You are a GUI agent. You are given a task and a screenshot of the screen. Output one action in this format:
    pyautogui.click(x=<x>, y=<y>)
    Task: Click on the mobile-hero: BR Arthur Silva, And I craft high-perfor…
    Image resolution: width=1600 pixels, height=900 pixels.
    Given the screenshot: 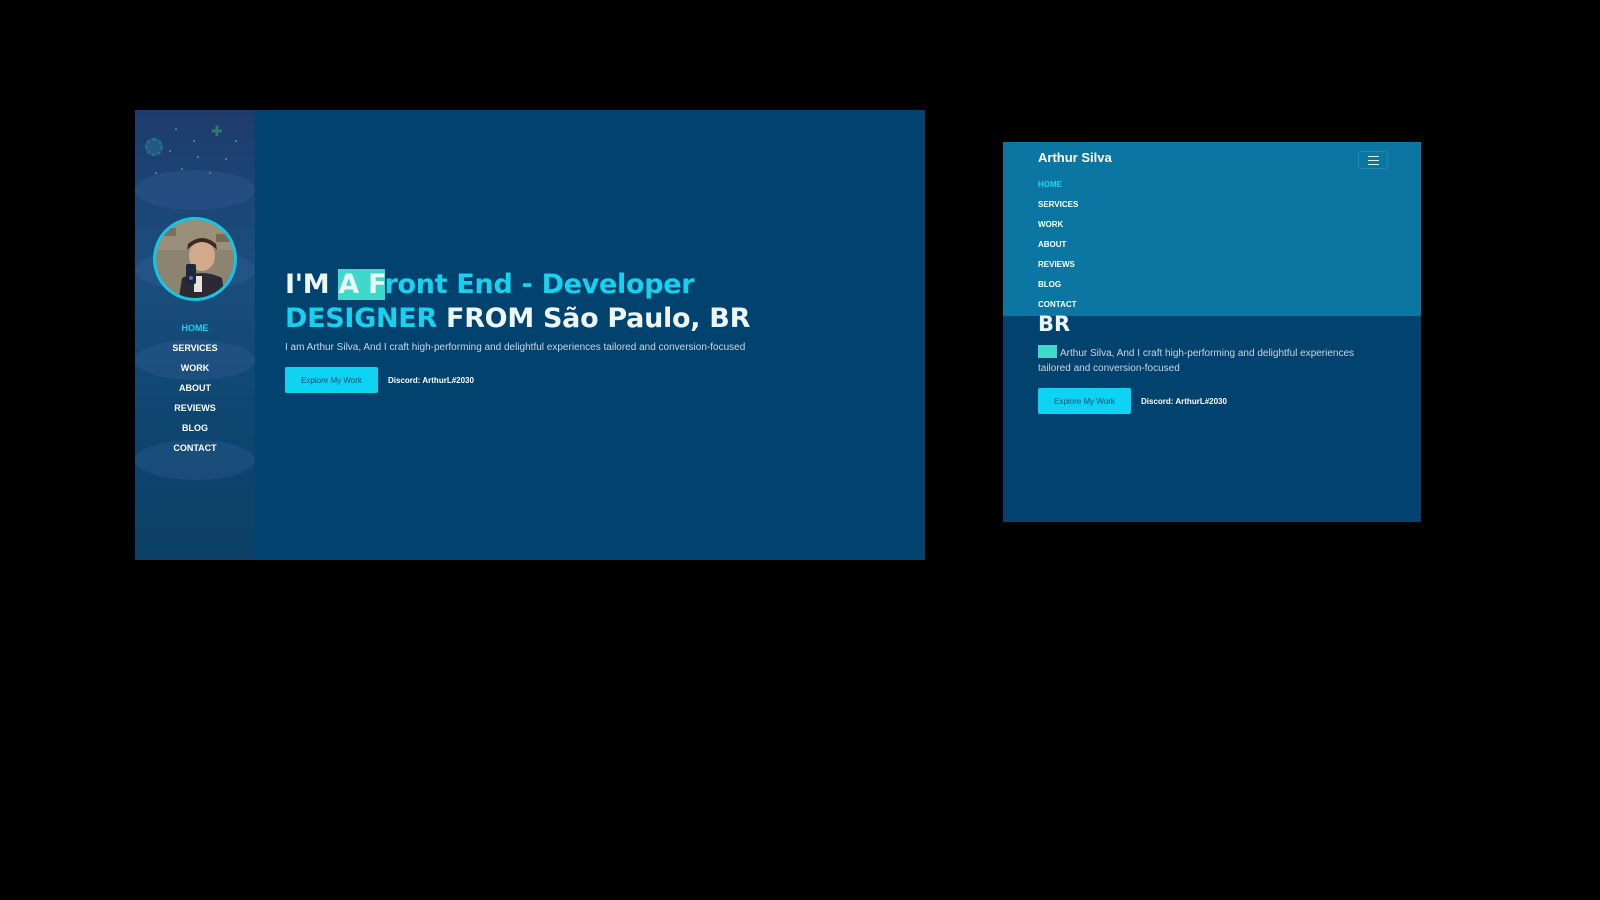 What is the action you would take?
    pyautogui.click(x=1213, y=363)
    